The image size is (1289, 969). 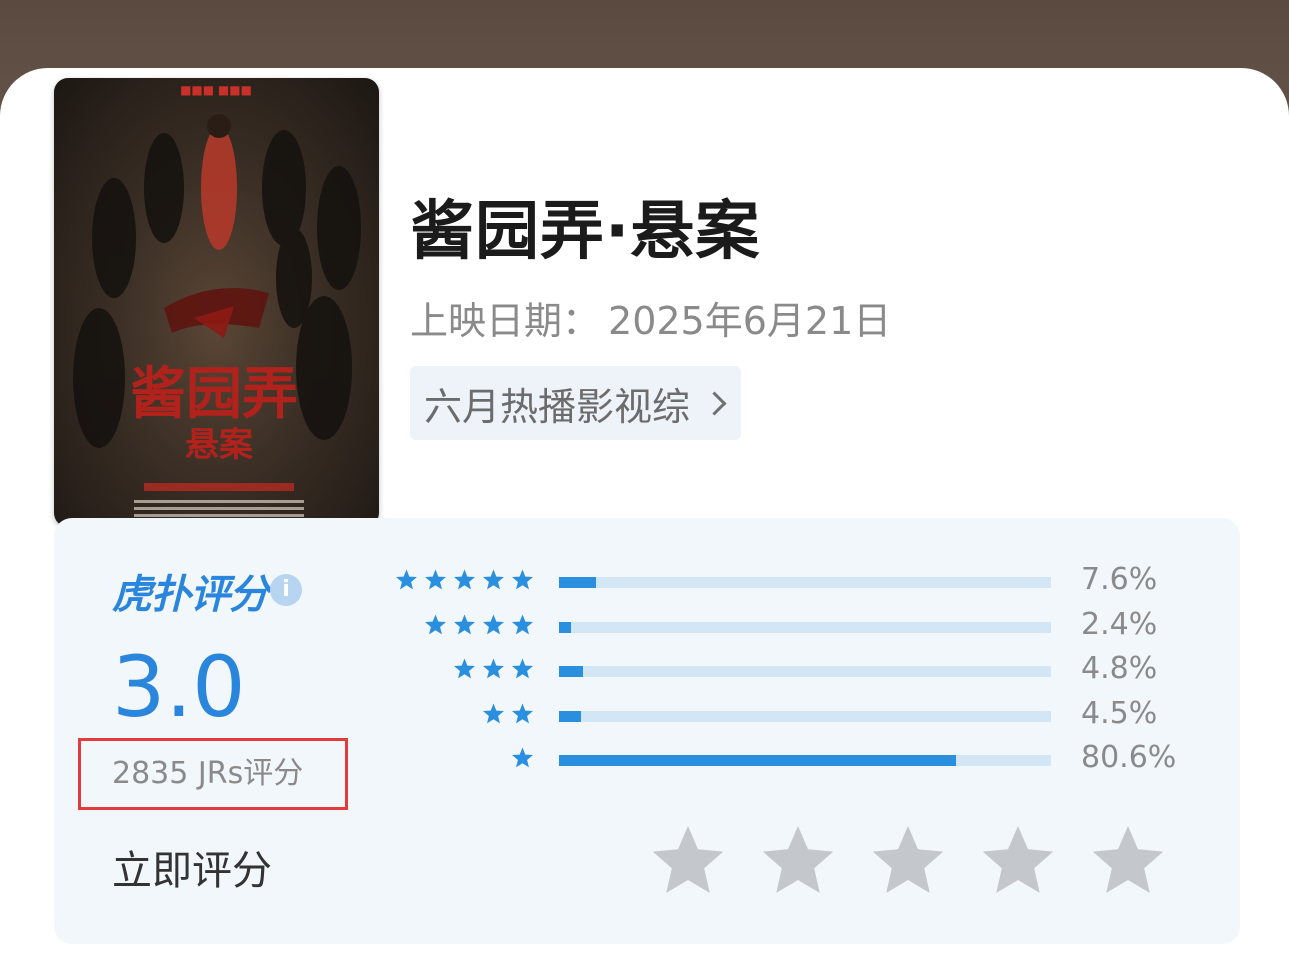 What do you see at coordinates (214, 394) in the screenshot?
I see `poster-title-text: 酱园弄` at bounding box center [214, 394].